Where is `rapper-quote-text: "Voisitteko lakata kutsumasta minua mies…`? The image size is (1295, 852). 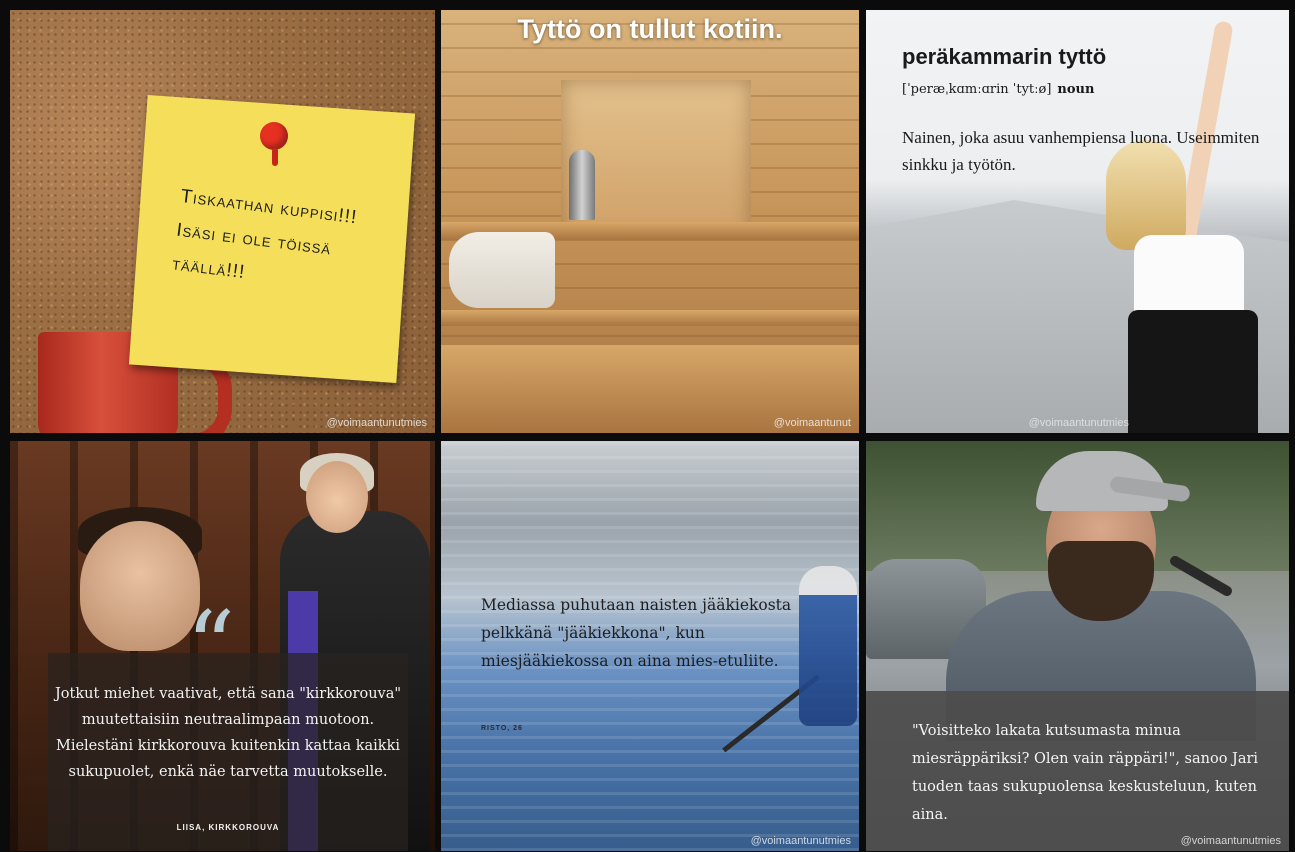
rapper-quote-text: "Voisitteko lakata kutsumasta minua mies… is located at coordinates (1085, 773).